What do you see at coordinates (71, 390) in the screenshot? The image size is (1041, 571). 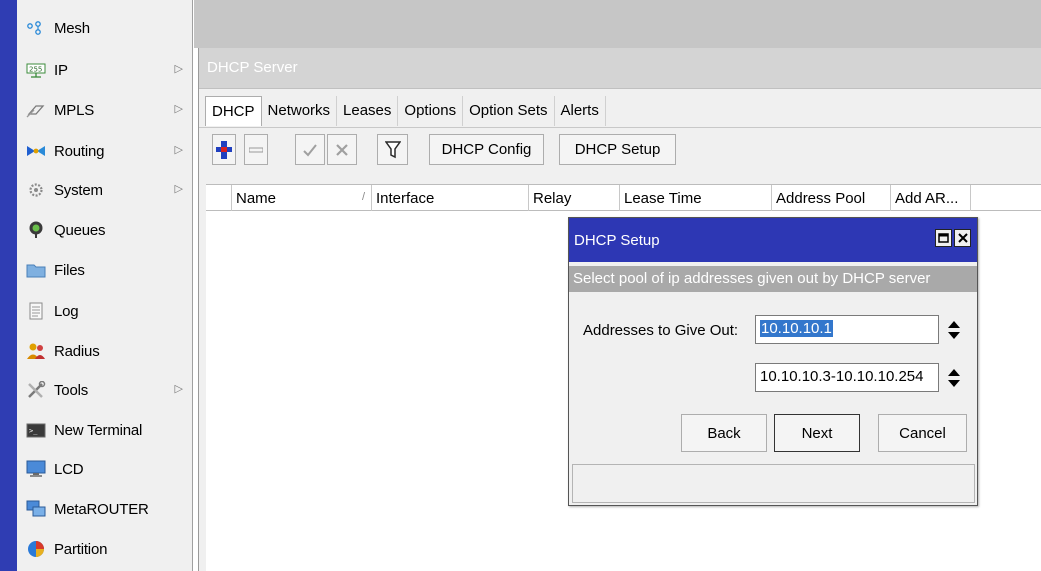 I see `sidebar-item-label: Tools` at bounding box center [71, 390].